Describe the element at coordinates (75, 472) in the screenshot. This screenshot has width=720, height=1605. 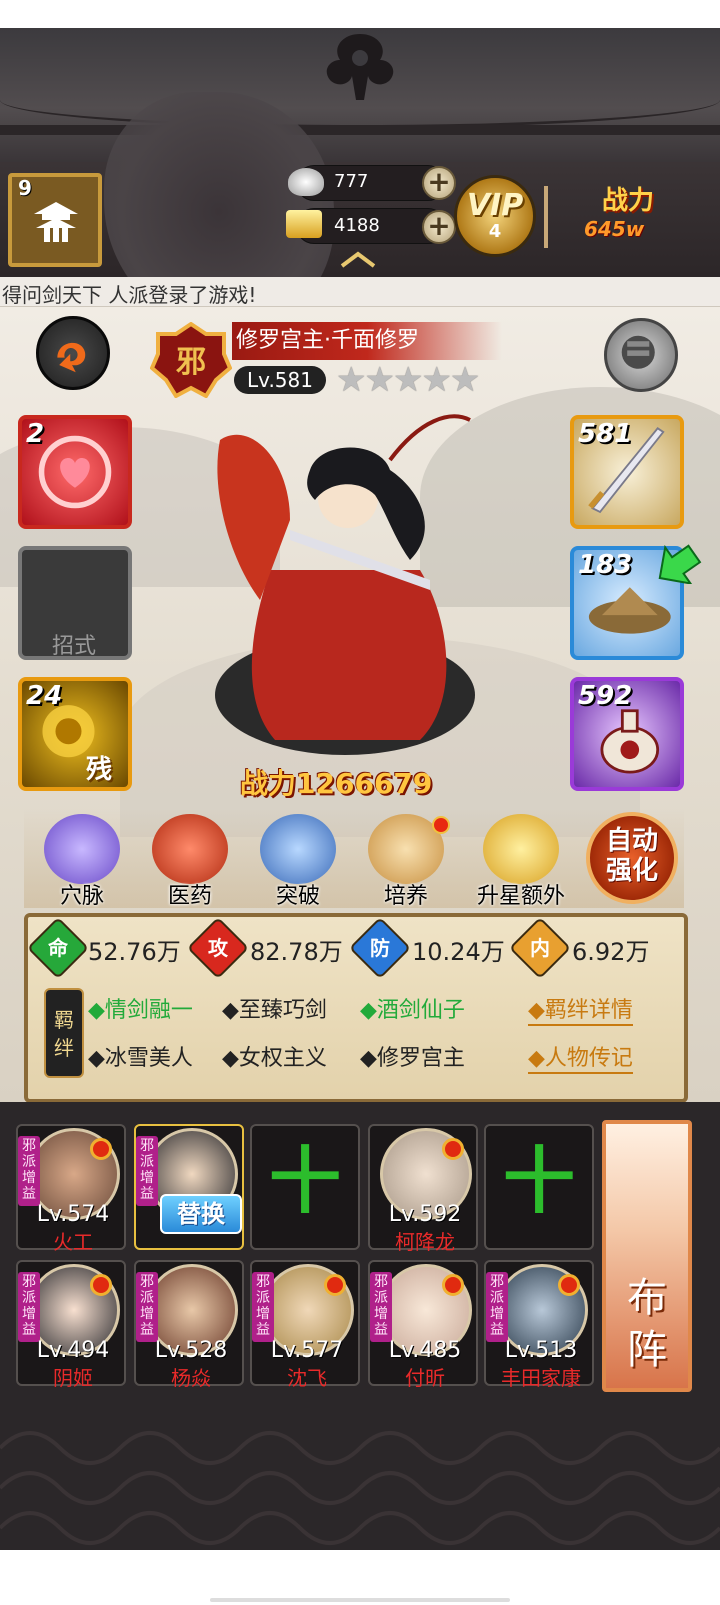
I see `skill-slot-1: 2` at that location.